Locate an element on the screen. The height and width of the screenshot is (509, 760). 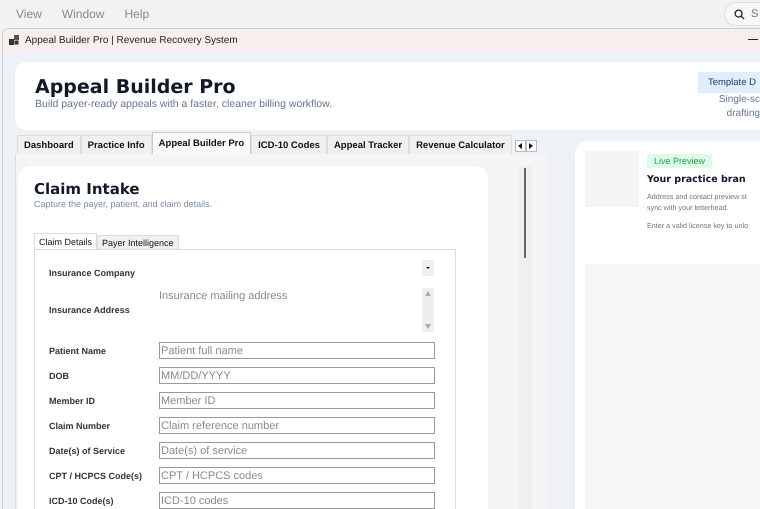
input-field: ICD-10 codes is located at coordinates (297, 500).